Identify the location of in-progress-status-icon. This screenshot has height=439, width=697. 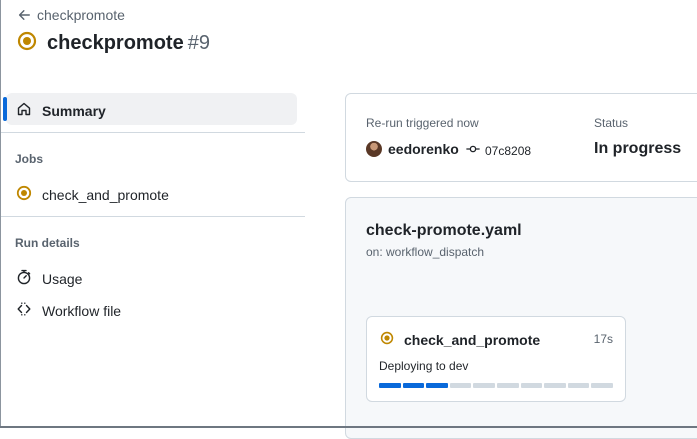
(27, 43).